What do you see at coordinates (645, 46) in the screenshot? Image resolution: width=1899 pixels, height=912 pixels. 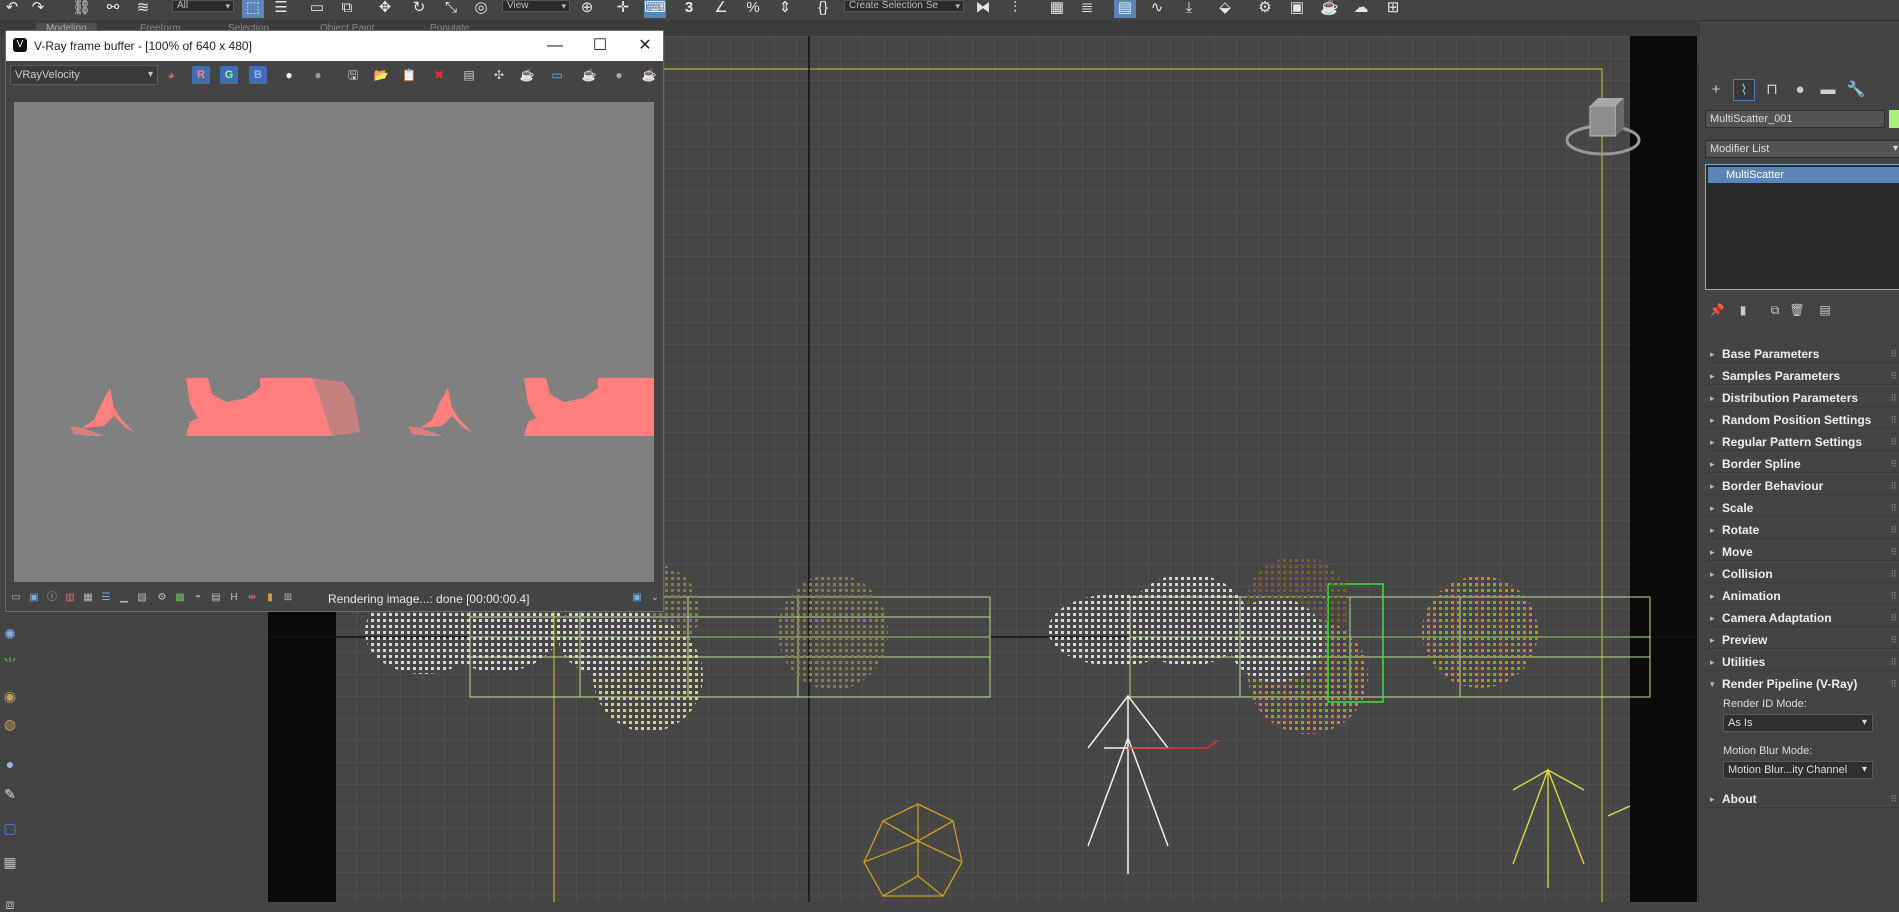 I see `close-button: ✕` at bounding box center [645, 46].